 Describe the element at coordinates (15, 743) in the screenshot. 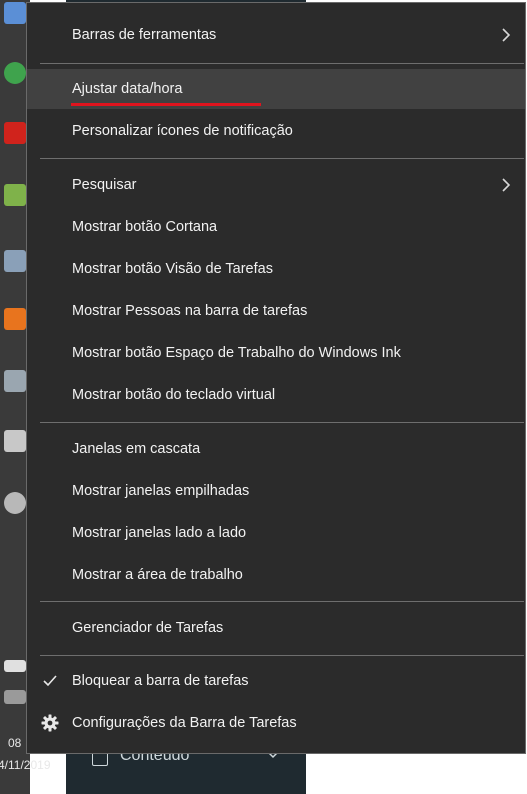

I see `taskbar-time: 08` at that location.